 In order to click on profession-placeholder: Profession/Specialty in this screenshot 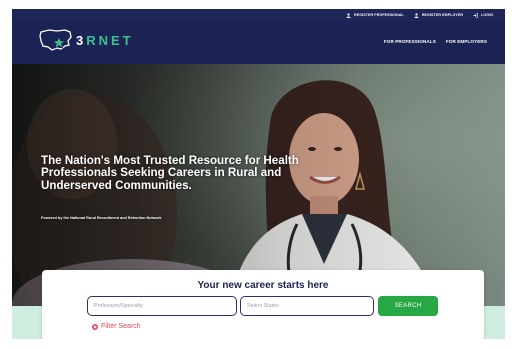, I will do `click(118, 306)`.